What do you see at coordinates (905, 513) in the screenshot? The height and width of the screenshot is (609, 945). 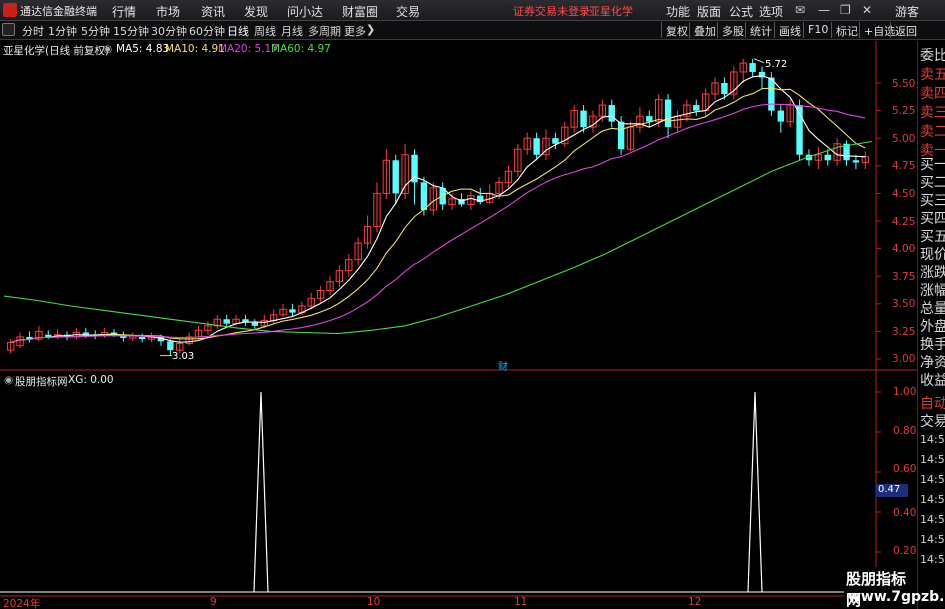 I see `indicator-tick: 0.40` at bounding box center [905, 513].